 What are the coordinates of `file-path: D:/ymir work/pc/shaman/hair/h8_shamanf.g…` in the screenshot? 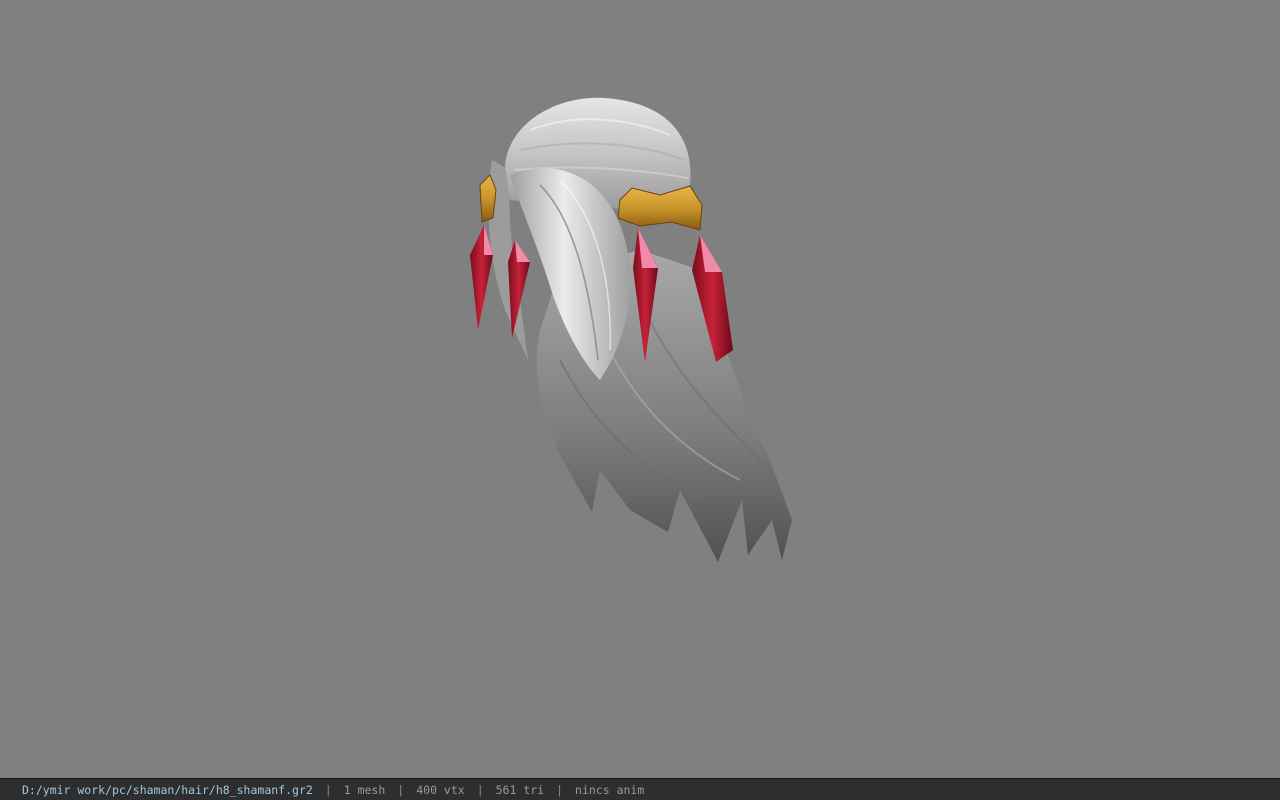 It's located at (167, 789).